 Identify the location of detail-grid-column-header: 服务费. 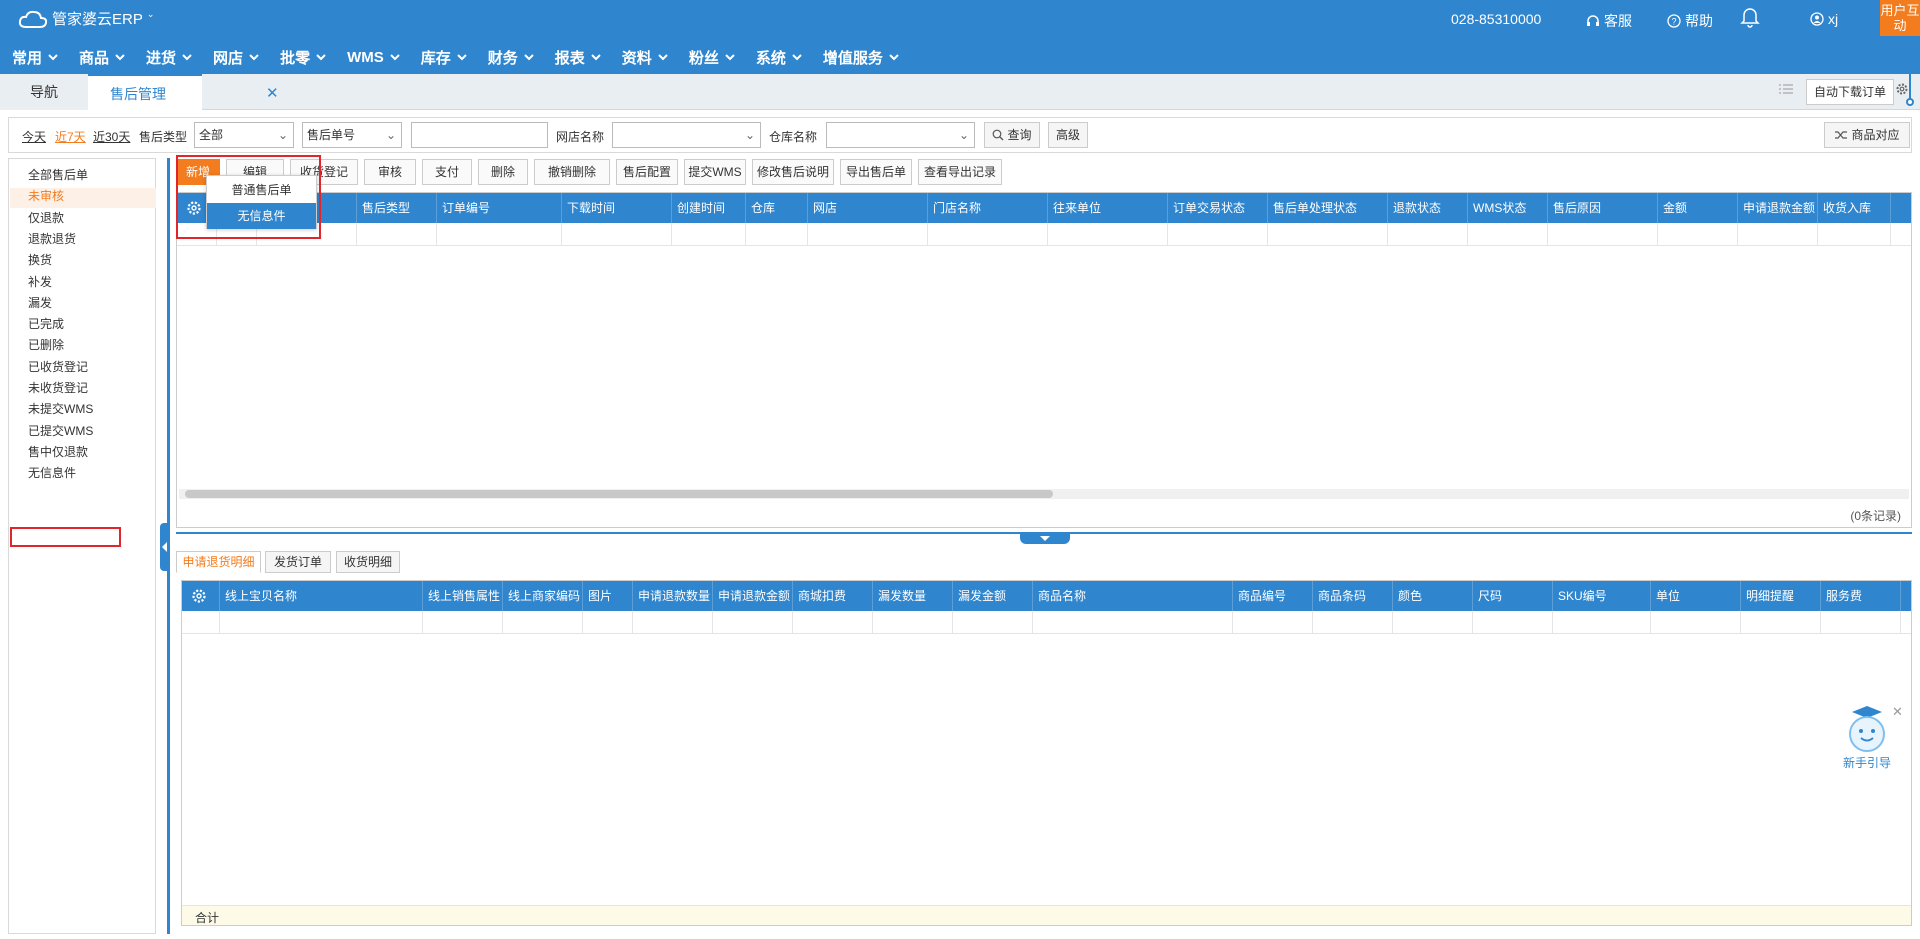
(1861, 596).